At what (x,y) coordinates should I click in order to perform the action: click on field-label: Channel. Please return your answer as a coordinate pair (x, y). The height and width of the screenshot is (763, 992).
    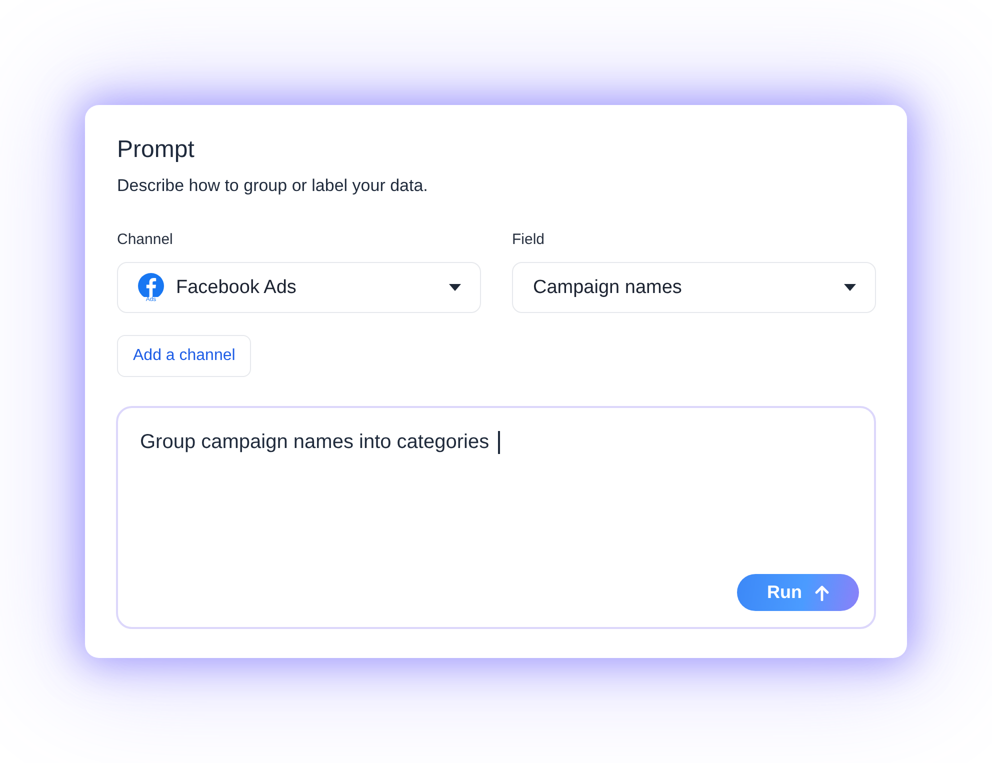
    Looking at the image, I should click on (145, 240).